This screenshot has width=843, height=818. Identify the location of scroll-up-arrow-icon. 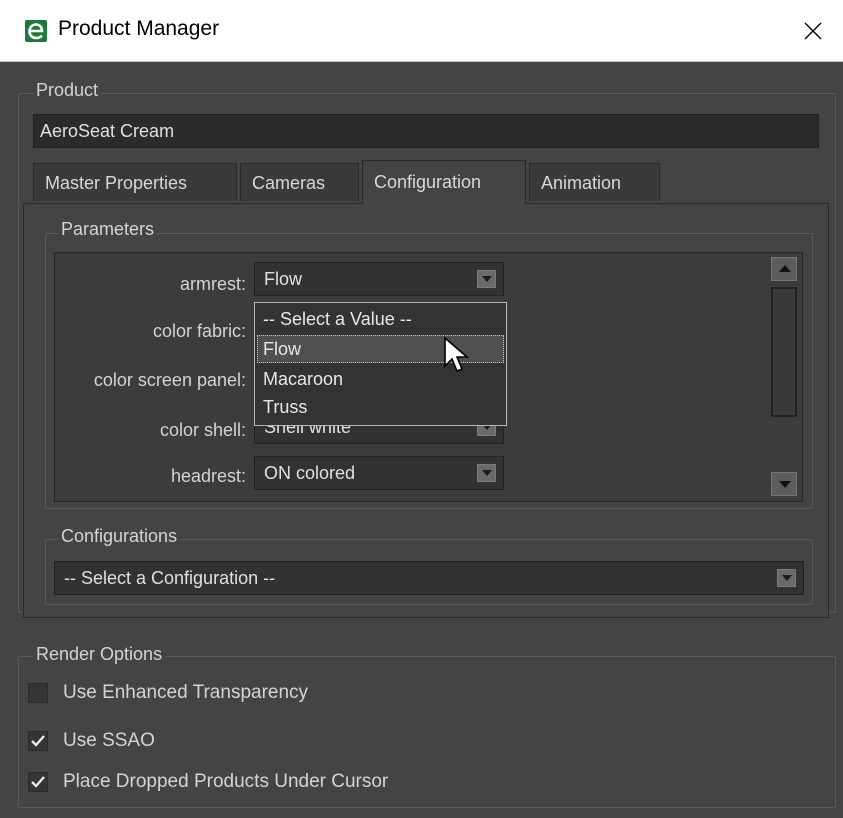
(784, 269).